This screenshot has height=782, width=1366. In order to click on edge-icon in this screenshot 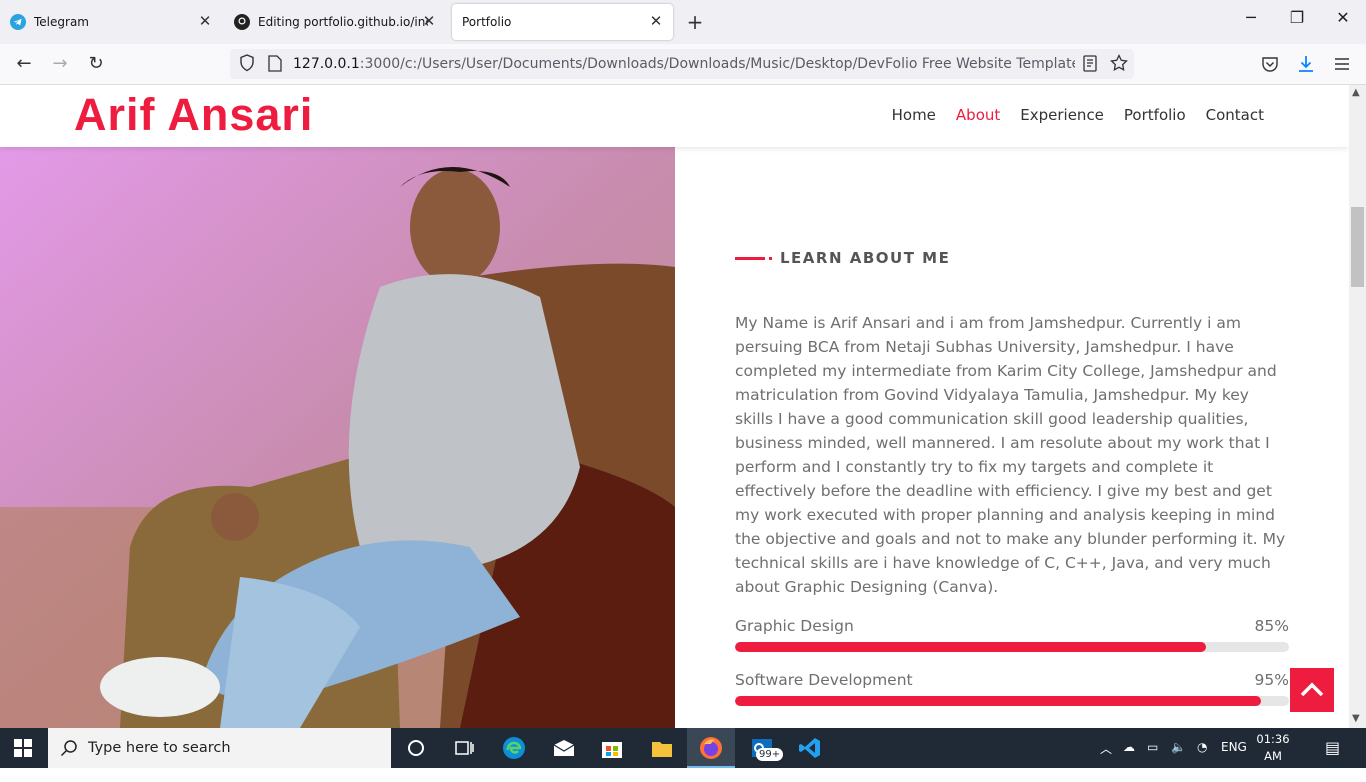, I will do `click(514, 748)`.